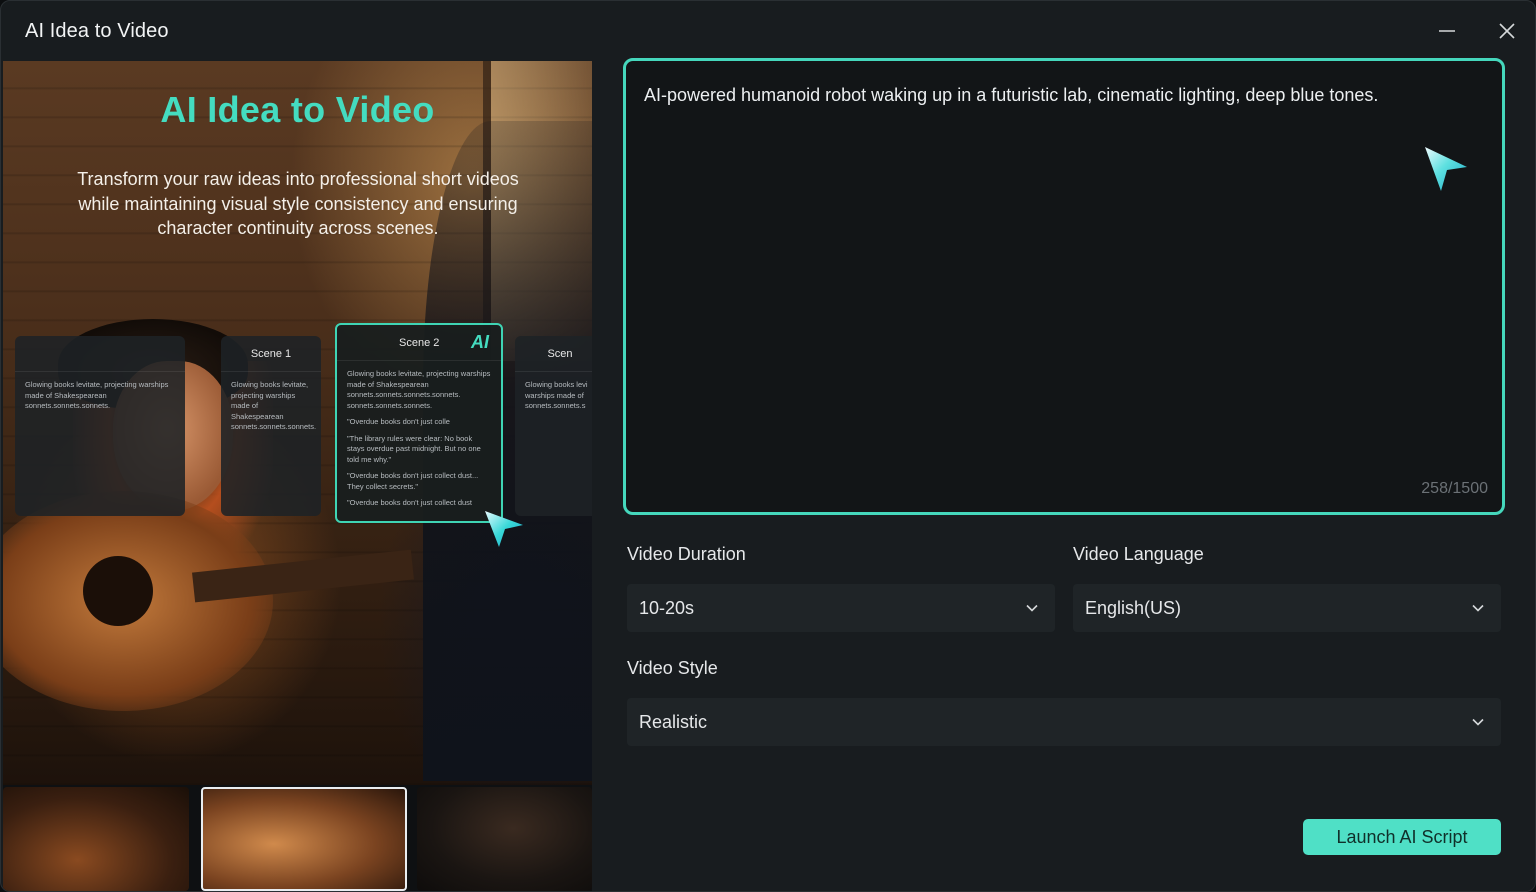 The image size is (1536, 892). I want to click on scene-card-title: Scen, so click(553, 354).